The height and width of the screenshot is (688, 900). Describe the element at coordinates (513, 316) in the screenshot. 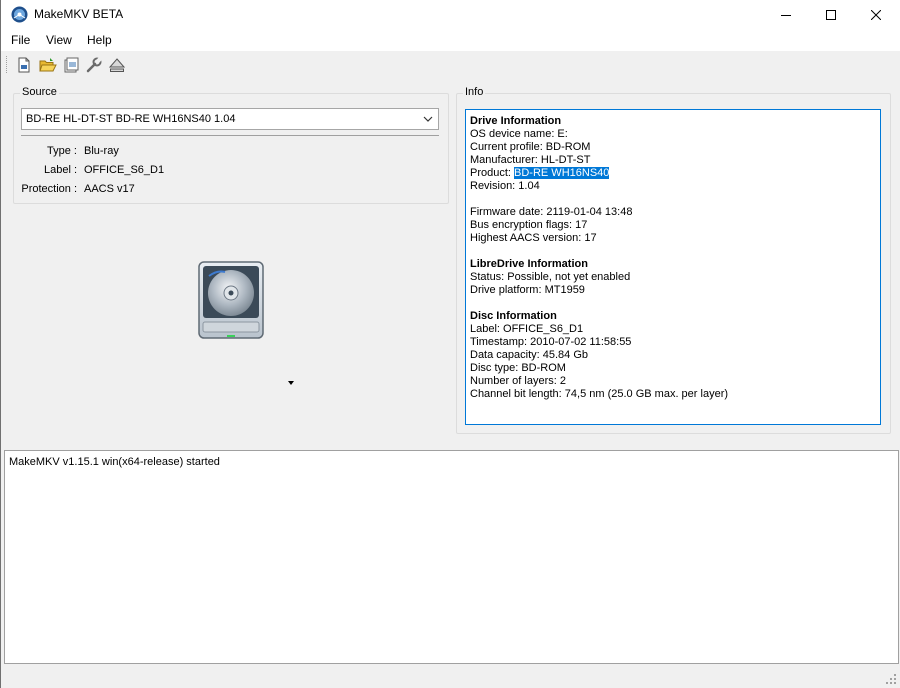

I see `disc-info-heading: Disc Information` at that location.